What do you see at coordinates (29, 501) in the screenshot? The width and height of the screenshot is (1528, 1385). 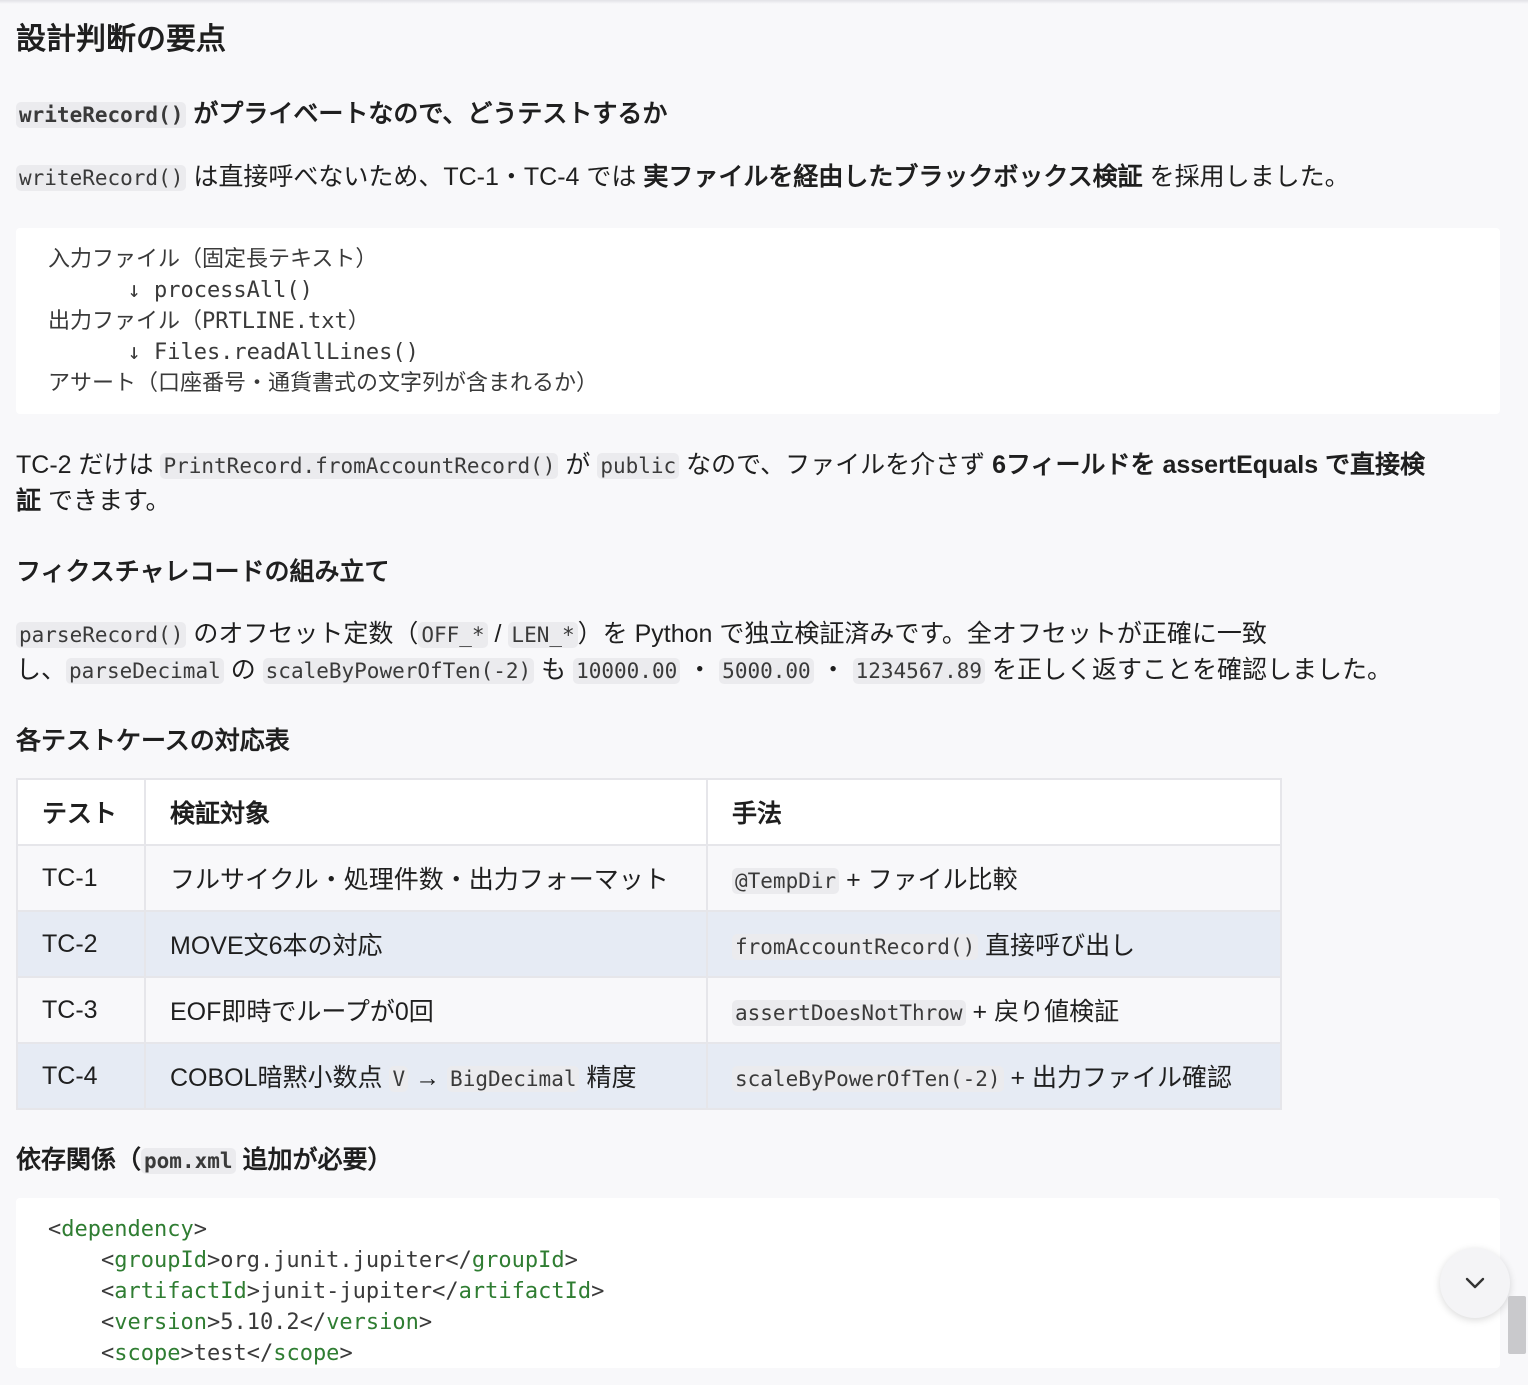 I see `bold-text: 証` at bounding box center [29, 501].